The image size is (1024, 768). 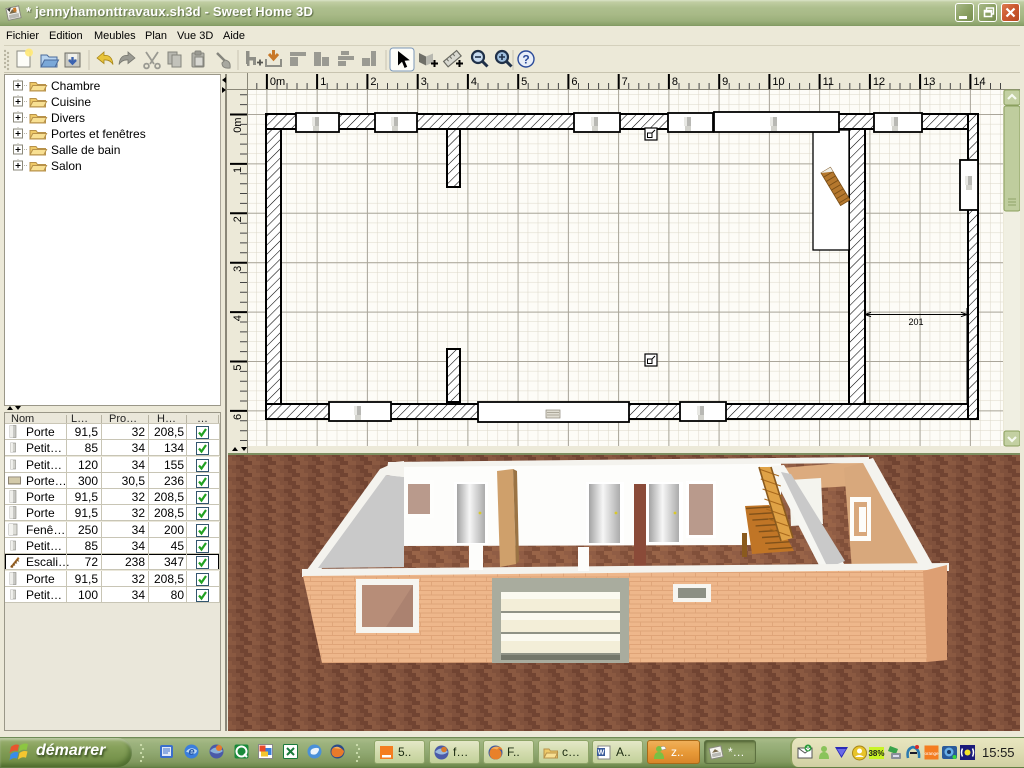 I want to click on svg-text: 13, so click(x=929, y=82).